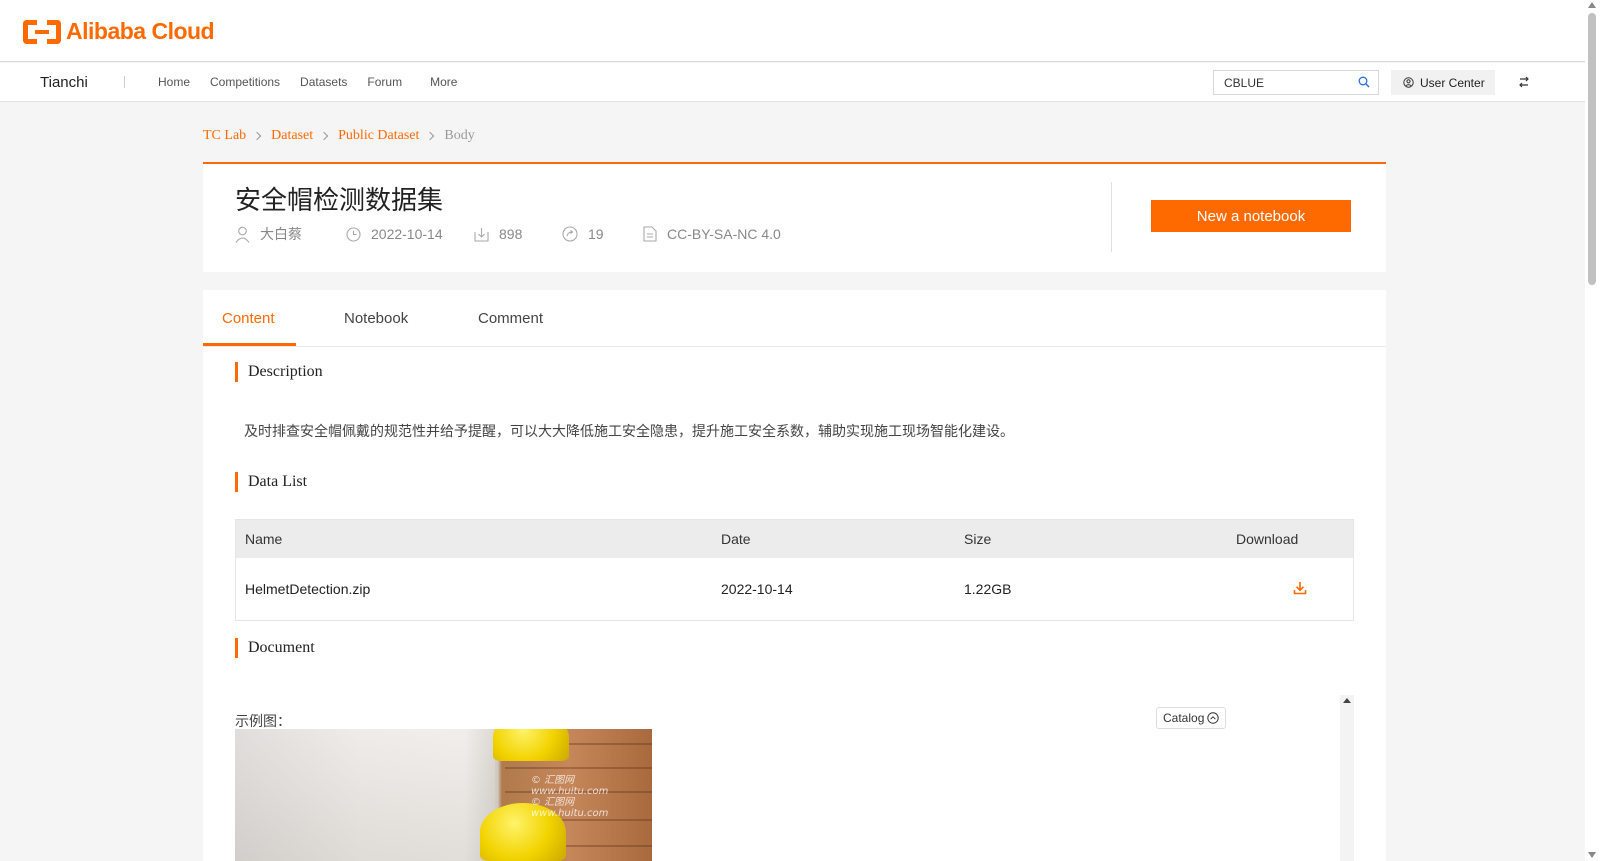  I want to click on nav-link-forum: Forum, so click(384, 82).